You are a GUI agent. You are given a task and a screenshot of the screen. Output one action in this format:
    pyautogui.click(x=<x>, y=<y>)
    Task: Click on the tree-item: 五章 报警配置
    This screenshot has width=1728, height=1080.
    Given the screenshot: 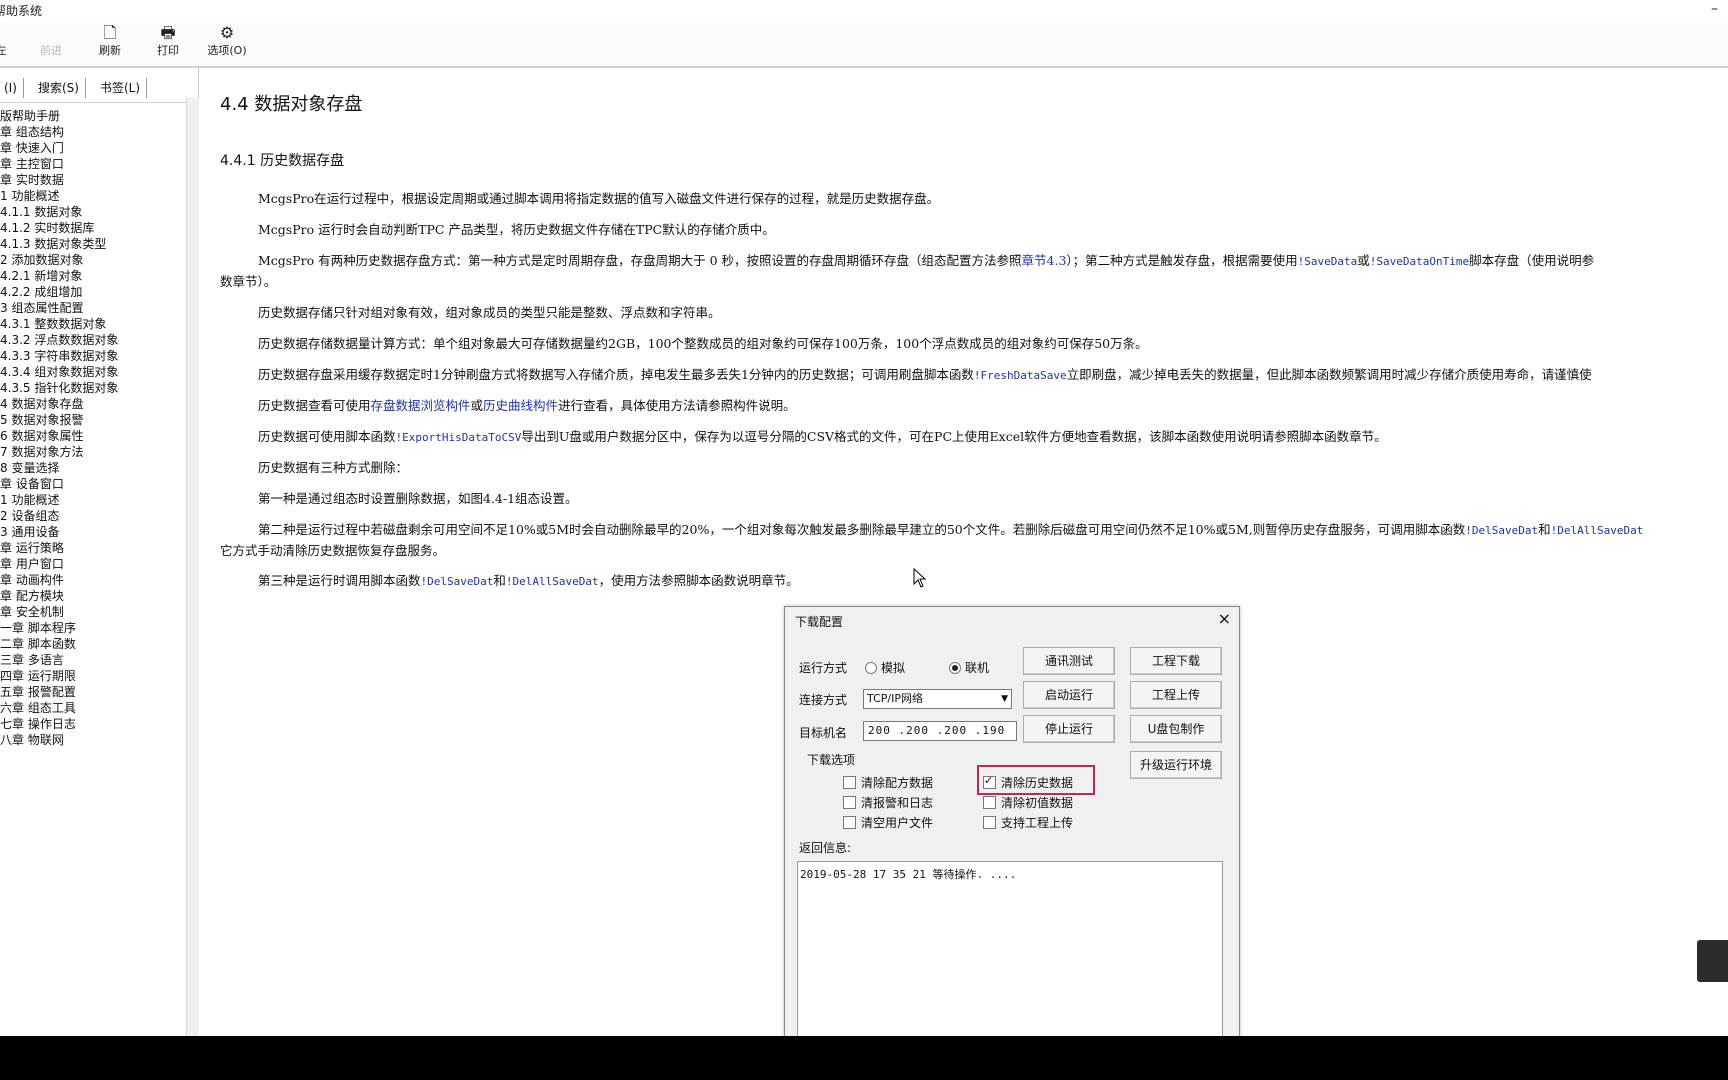 What is the action you would take?
    pyautogui.click(x=93, y=692)
    